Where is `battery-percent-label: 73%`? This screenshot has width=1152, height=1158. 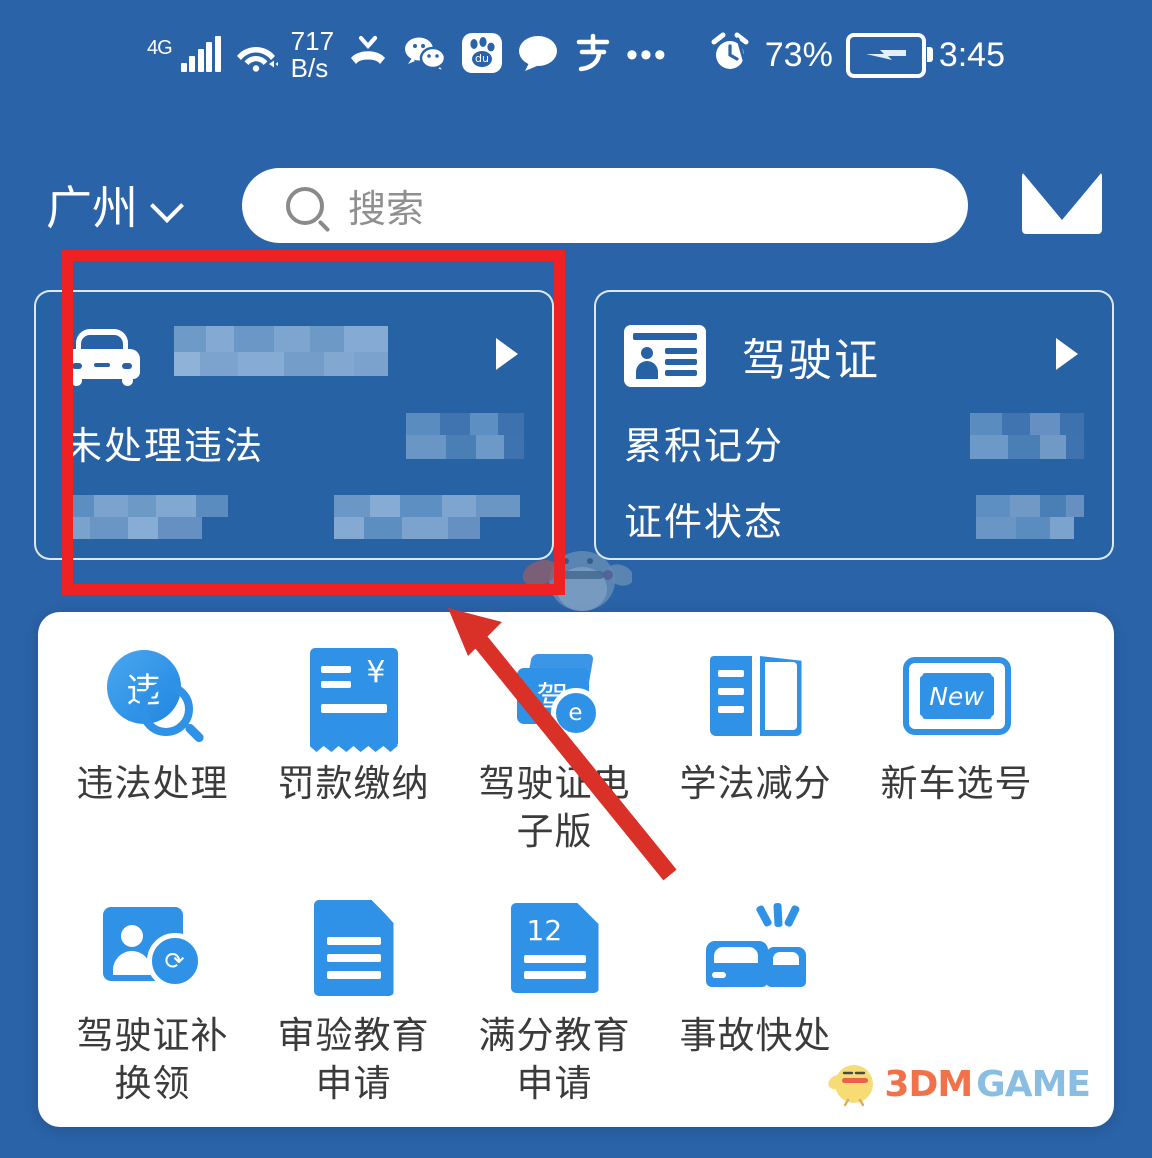
battery-percent-label: 73% is located at coordinates (798, 54).